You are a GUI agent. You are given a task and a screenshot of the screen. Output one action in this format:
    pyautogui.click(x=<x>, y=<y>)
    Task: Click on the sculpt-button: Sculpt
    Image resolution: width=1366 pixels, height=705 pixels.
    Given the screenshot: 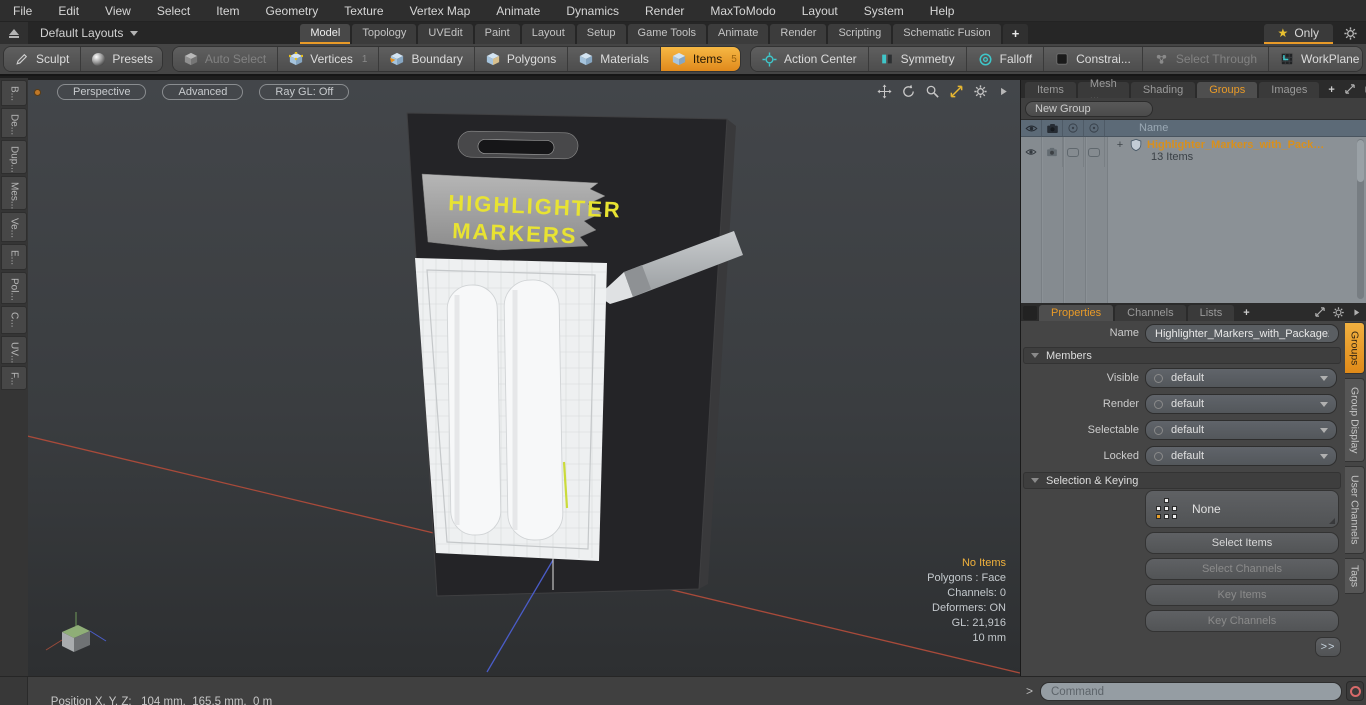 What is the action you would take?
    pyautogui.click(x=43, y=59)
    